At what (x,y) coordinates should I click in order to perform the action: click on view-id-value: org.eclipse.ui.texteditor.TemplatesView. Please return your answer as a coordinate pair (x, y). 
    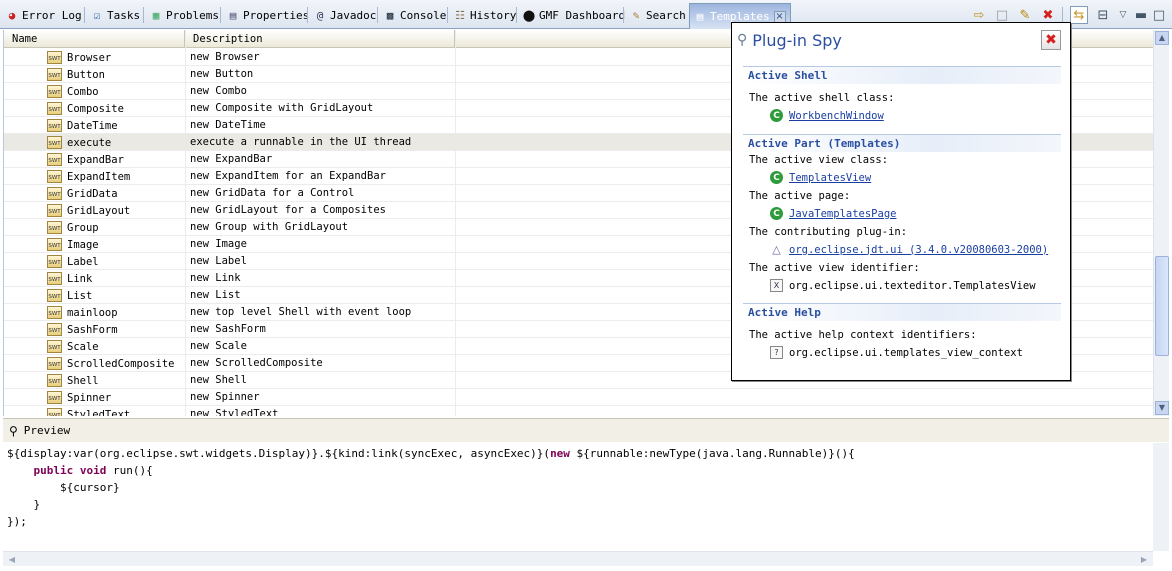
    Looking at the image, I should click on (912, 285).